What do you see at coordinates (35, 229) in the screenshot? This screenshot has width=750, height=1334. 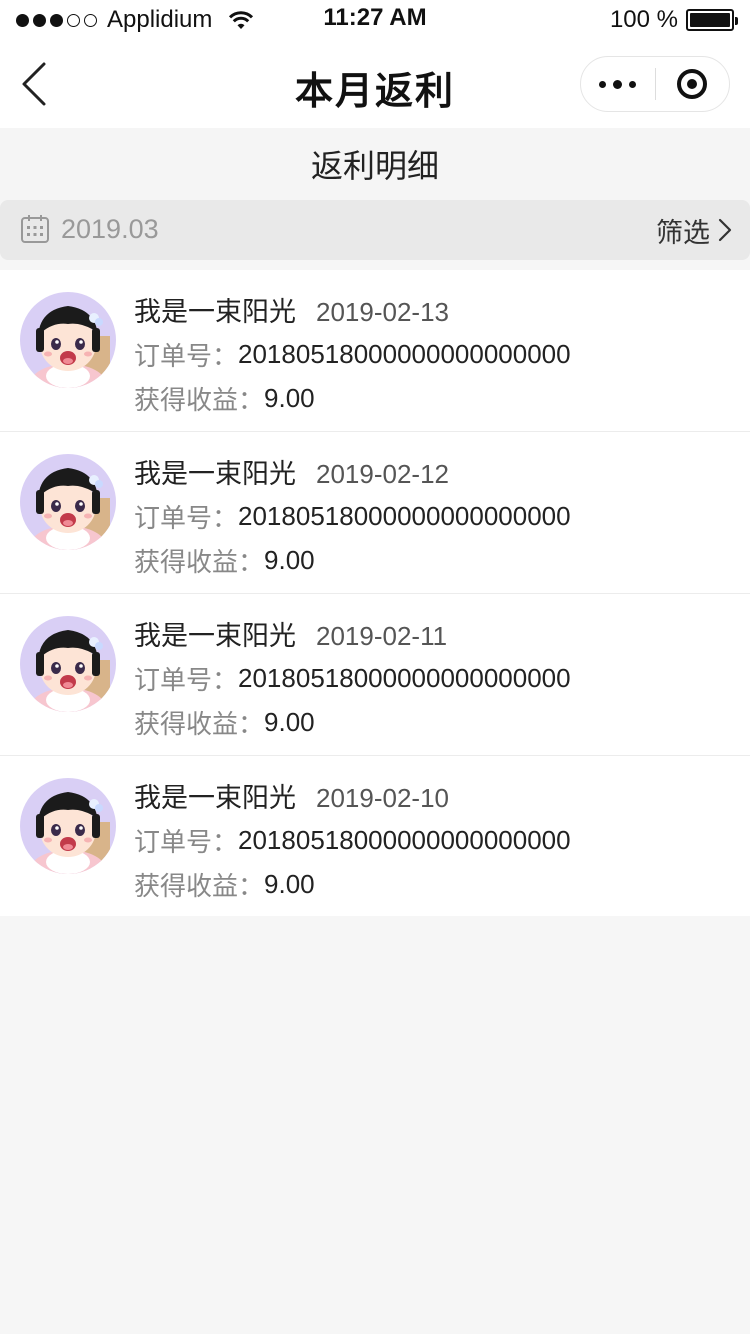 I see `calendar-icon` at bounding box center [35, 229].